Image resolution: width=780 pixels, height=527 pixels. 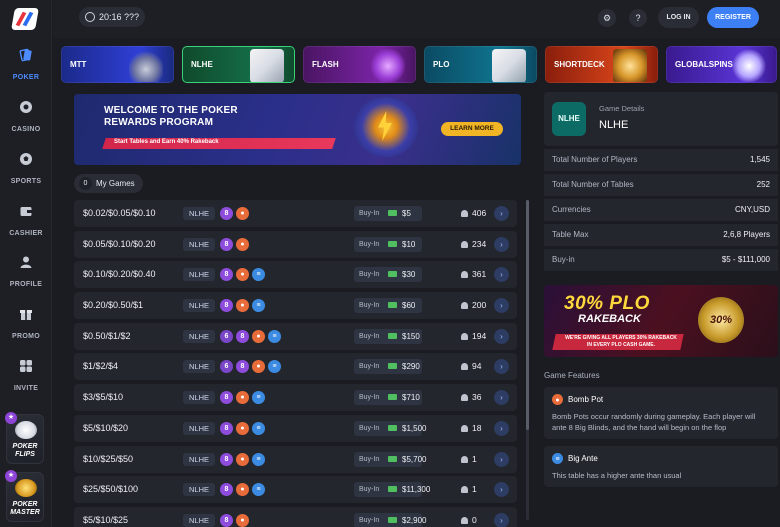 I want to click on rail-item-label: PROFILE, so click(x=26, y=284).